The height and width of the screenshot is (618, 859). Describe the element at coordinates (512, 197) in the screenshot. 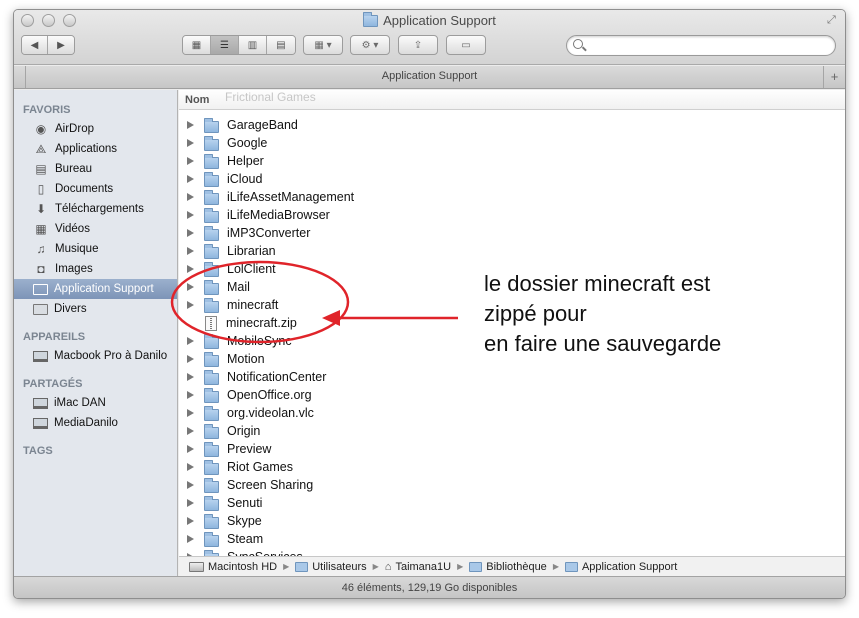

I see `folder-row: iLifeAssetManagement` at that location.